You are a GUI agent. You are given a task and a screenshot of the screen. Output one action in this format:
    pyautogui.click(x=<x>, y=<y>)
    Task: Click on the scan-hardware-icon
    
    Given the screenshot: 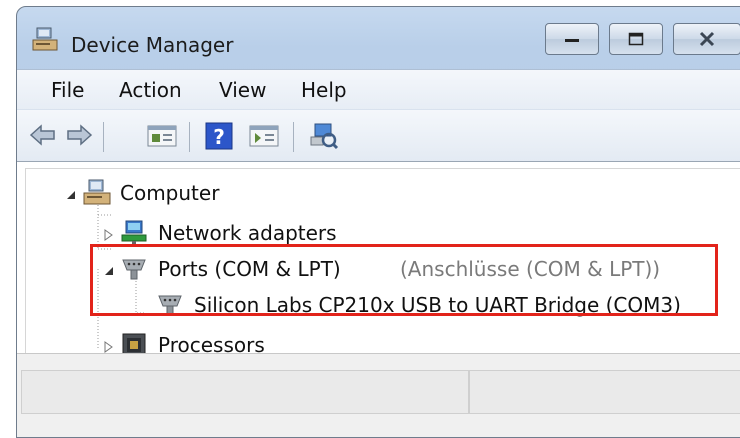 What is the action you would take?
    pyautogui.click(x=324, y=136)
    